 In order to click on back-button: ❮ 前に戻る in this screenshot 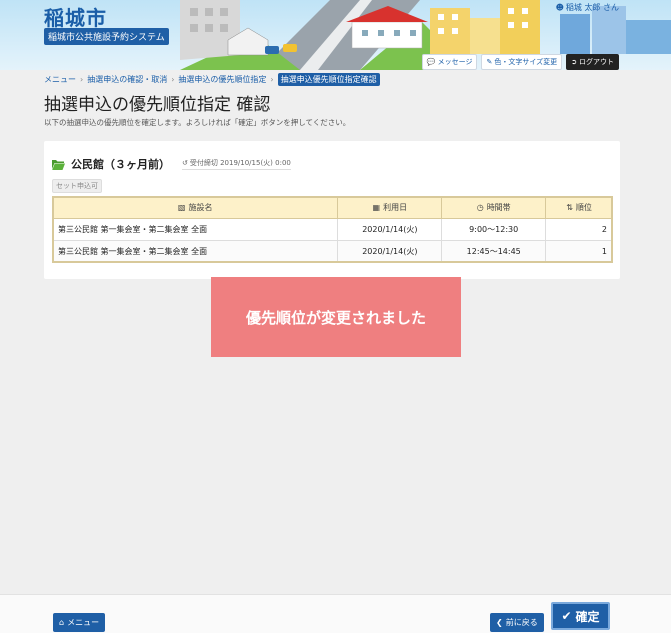, I will do `click(517, 622)`.